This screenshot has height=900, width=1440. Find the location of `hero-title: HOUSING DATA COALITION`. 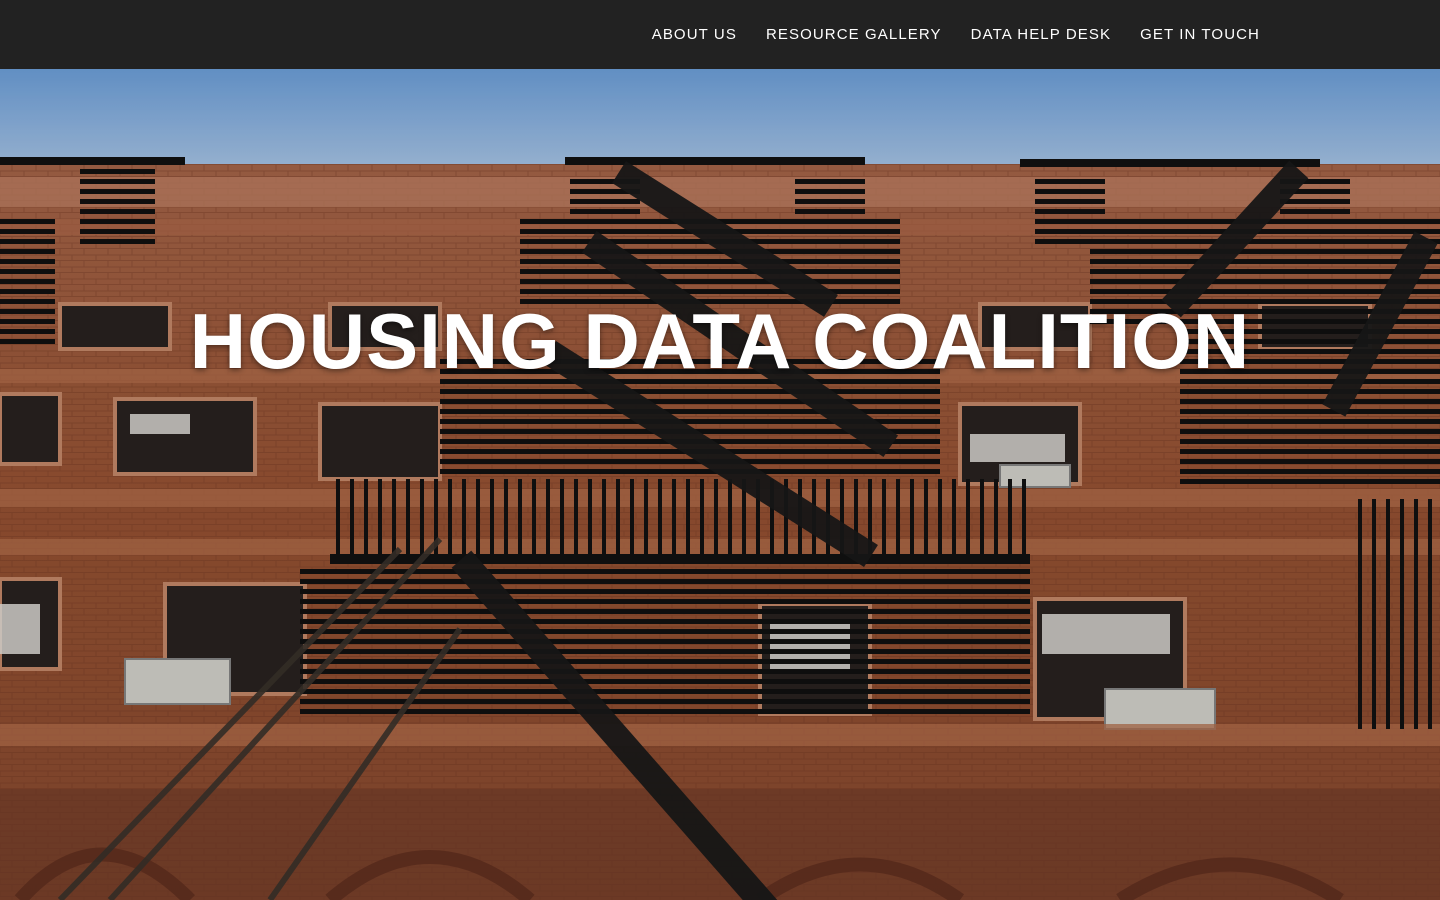

hero-title: HOUSING DATA COALITION is located at coordinates (720, 341).